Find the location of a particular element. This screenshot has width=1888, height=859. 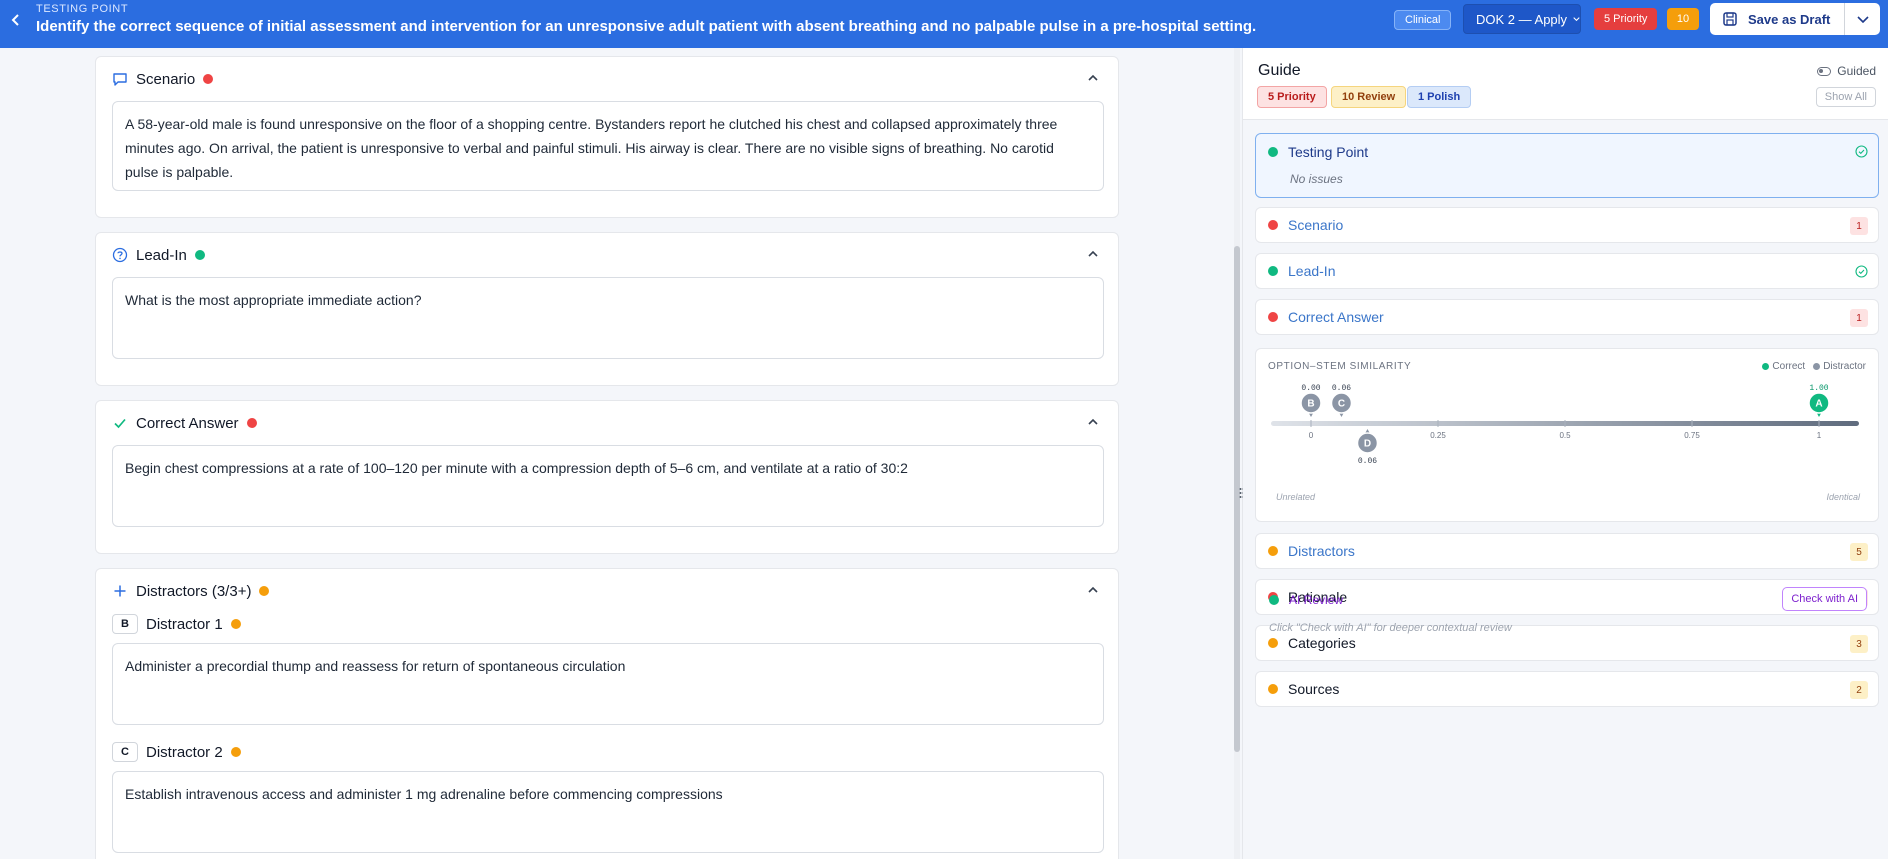

distractor-1-header: B Distractor 1 is located at coordinates (176, 624).